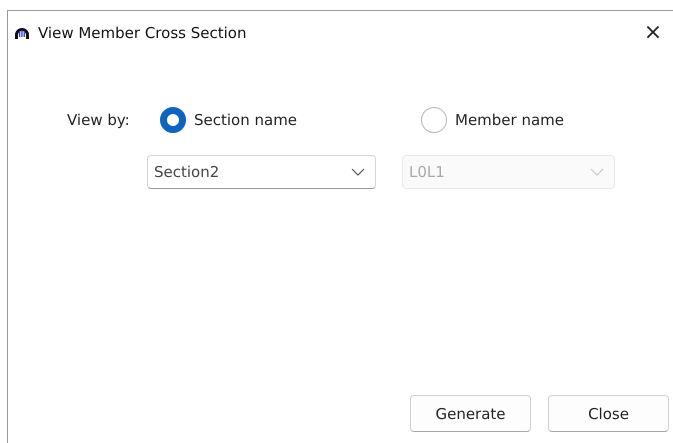 This screenshot has width=673, height=443. What do you see at coordinates (470, 413) in the screenshot?
I see `dialog-button: Generate` at bounding box center [470, 413].